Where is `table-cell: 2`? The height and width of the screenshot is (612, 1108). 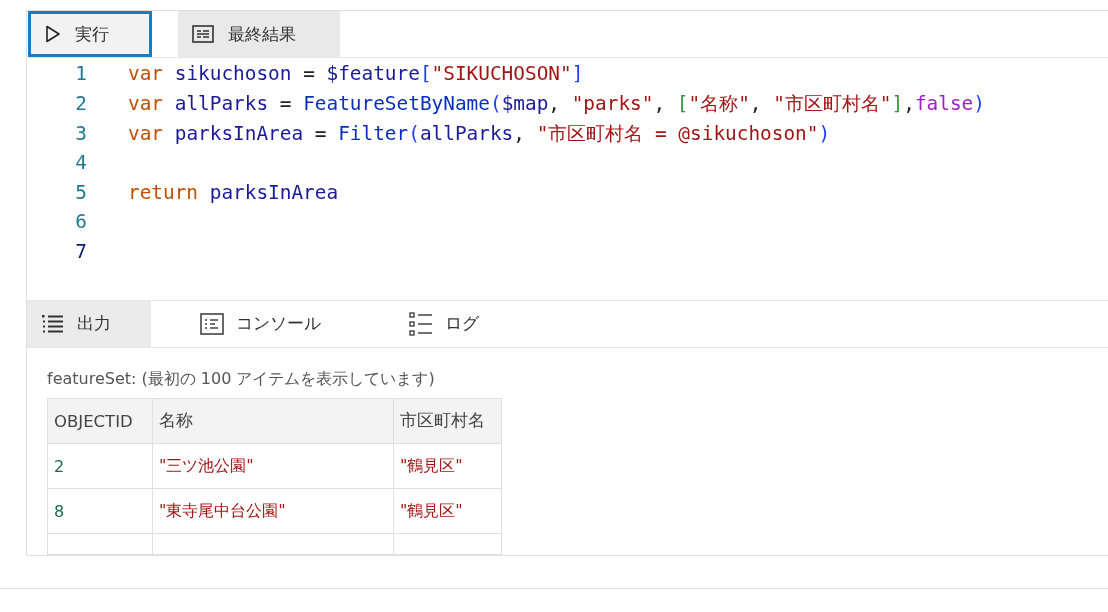
table-cell: 2 is located at coordinates (100, 466).